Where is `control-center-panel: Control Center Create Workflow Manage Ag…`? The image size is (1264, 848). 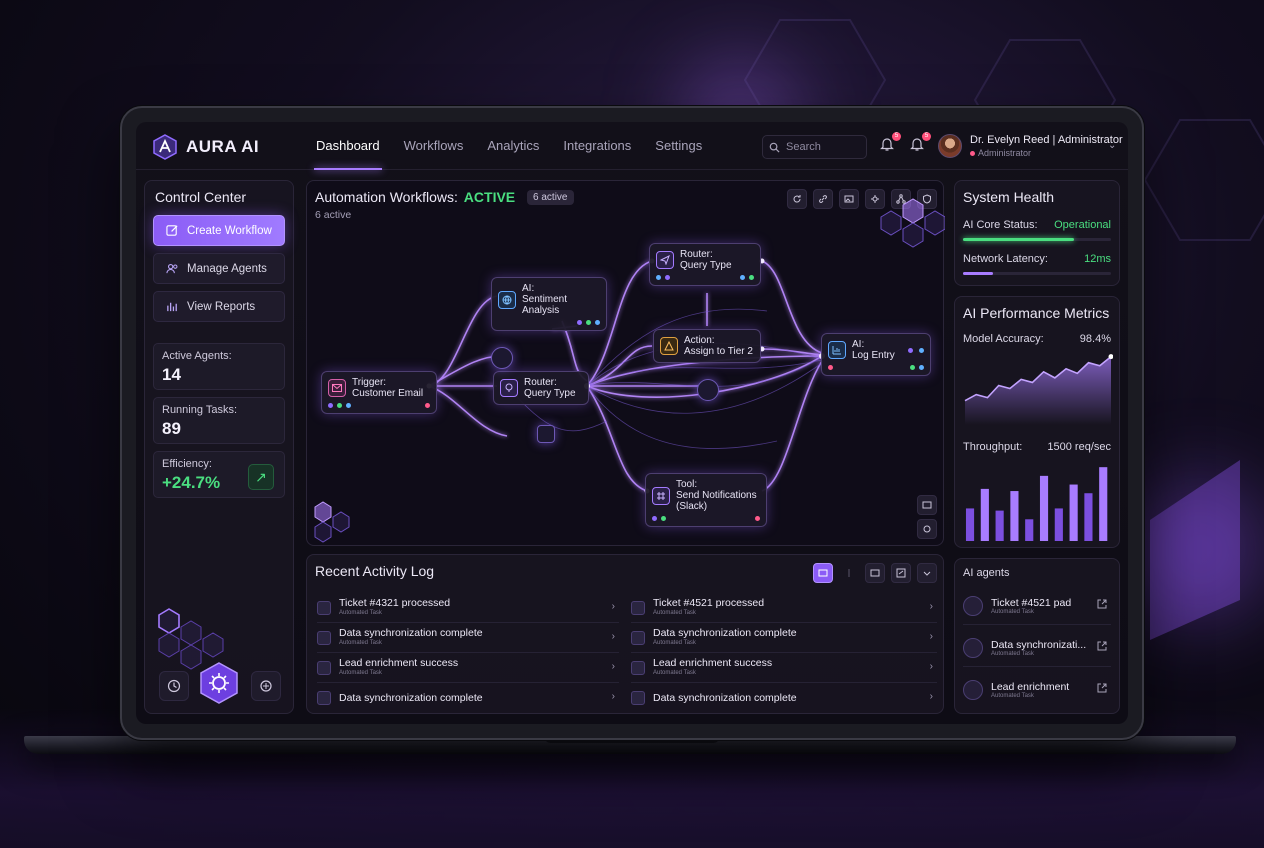
control-center-panel: Control Center Create Workflow Manage Ag… is located at coordinates (219, 447).